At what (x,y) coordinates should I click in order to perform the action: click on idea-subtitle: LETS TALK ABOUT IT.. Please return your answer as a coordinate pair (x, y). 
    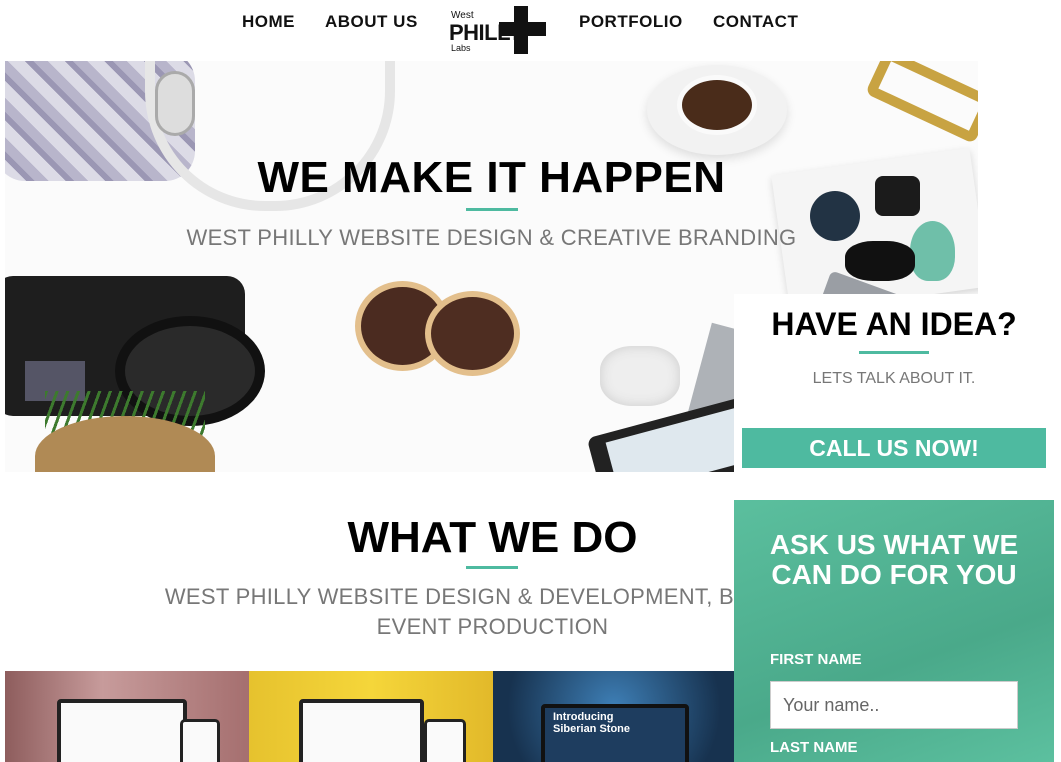
    Looking at the image, I should click on (894, 378).